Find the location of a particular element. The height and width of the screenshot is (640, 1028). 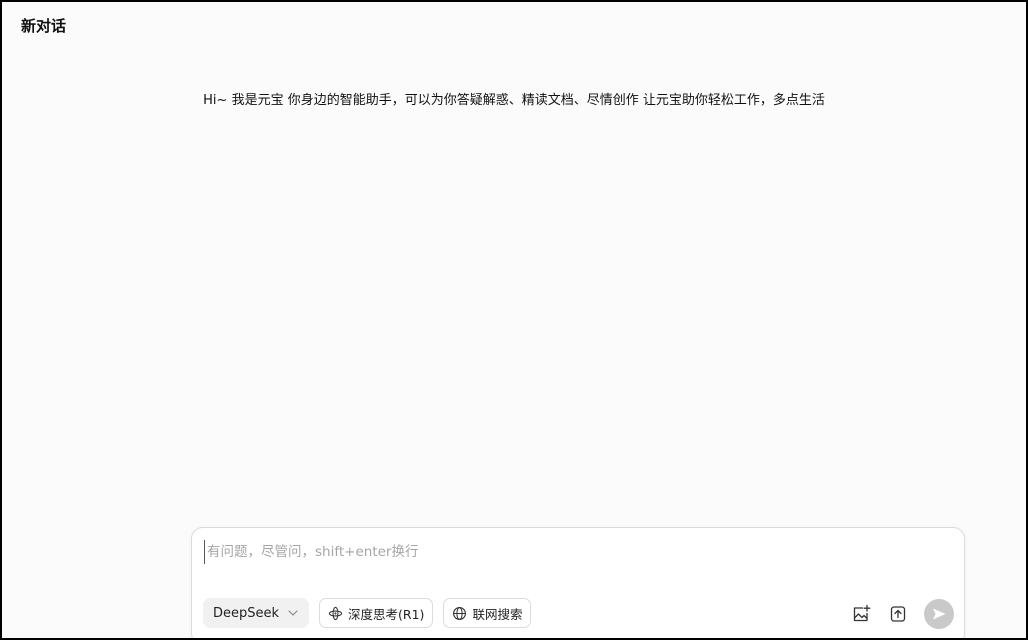

web-search-toggle: 联网搜索 is located at coordinates (487, 613).